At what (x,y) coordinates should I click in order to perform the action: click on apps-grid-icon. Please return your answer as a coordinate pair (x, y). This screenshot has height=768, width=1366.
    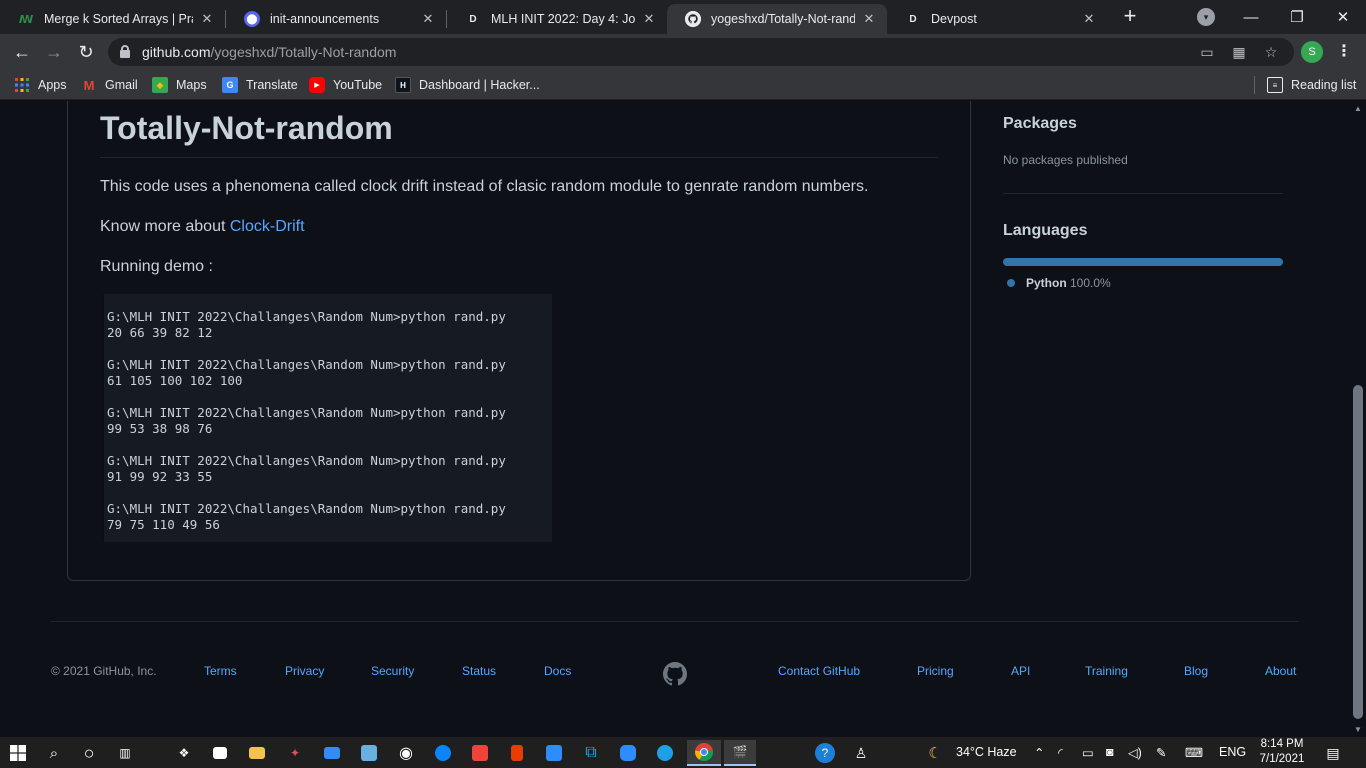
    Looking at the image, I should click on (22, 85).